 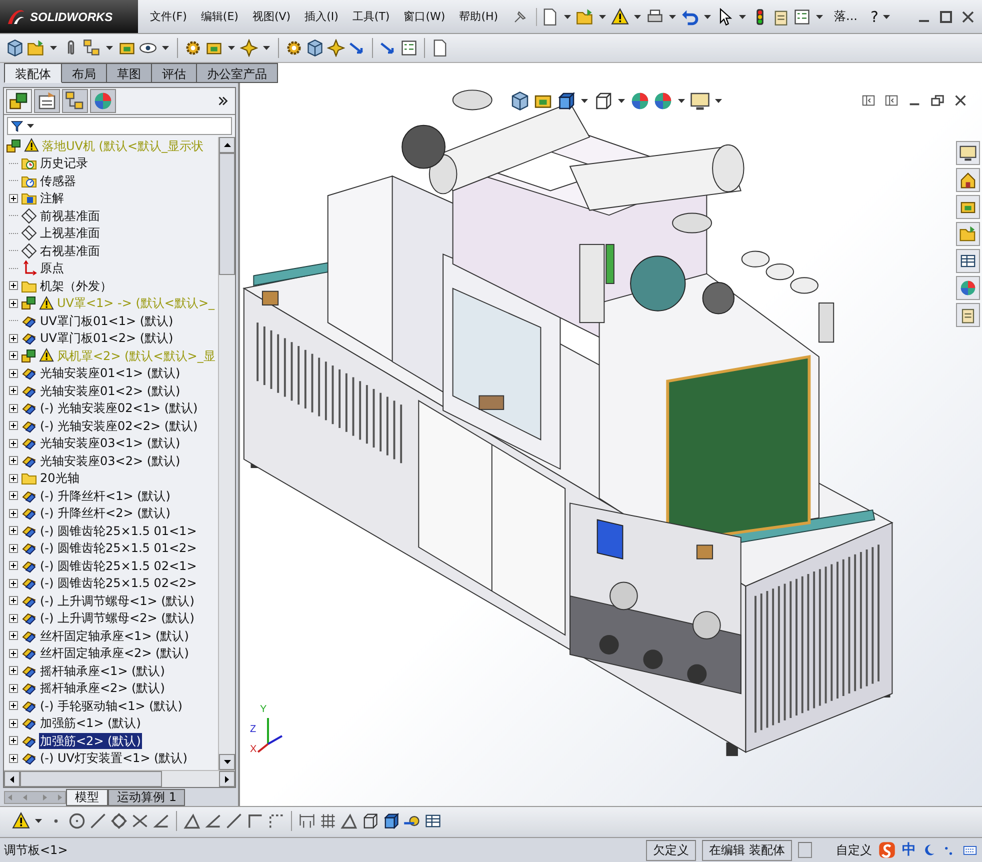 I want to click on dimension-icon, so click(x=307, y=821).